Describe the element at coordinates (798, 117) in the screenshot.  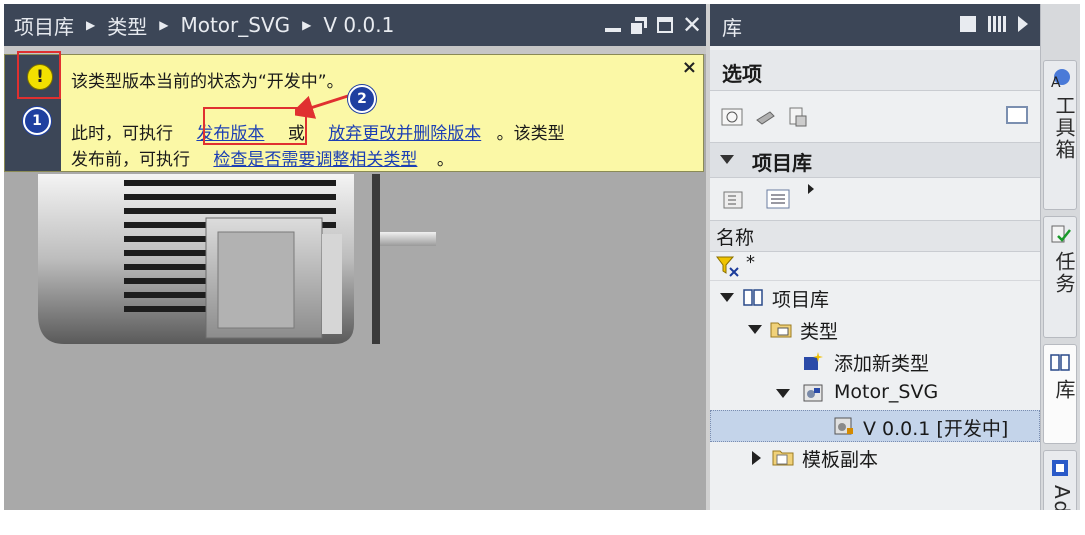
I see `library-settings-icon` at that location.